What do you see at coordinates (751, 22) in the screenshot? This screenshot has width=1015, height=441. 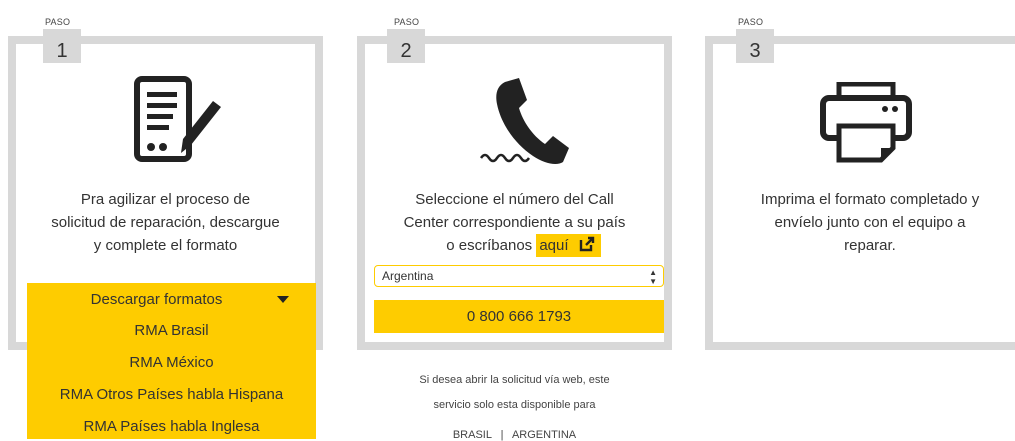 I see `step-3-tag: PASO` at bounding box center [751, 22].